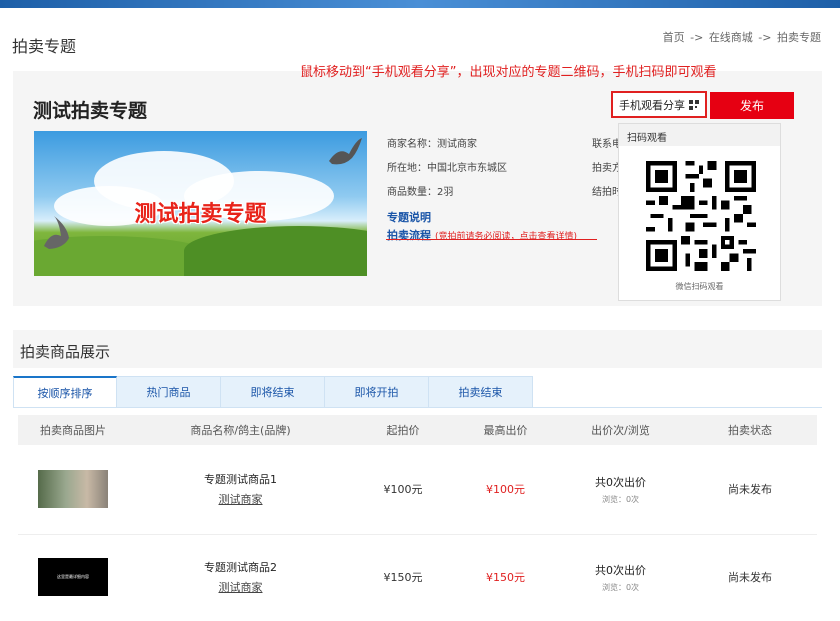 This screenshot has width=840, height=621. What do you see at coordinates (506, 237) in the screenshot?
I see `process-note: (竞拍前请务必阅读，点击查看详情)` at bounding box center [506, 237].